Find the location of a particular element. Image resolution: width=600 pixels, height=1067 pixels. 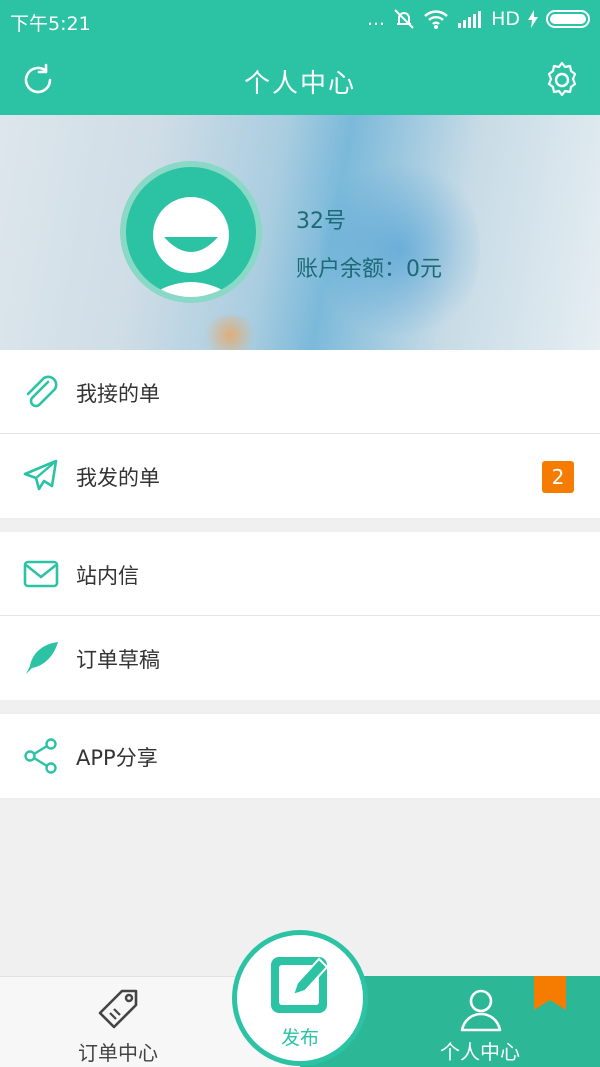

menu-item-sent-orders: 我发的单 2 is located at coordinates (300, 476).